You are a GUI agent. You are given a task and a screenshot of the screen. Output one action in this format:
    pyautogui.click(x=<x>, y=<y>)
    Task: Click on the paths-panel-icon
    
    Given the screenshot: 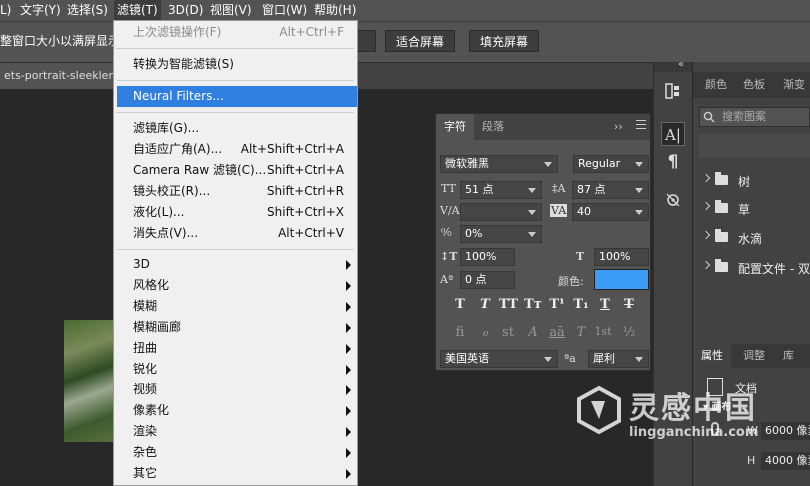 What is the action you would take?
    pyautogui.click(x=673, y=202)
    